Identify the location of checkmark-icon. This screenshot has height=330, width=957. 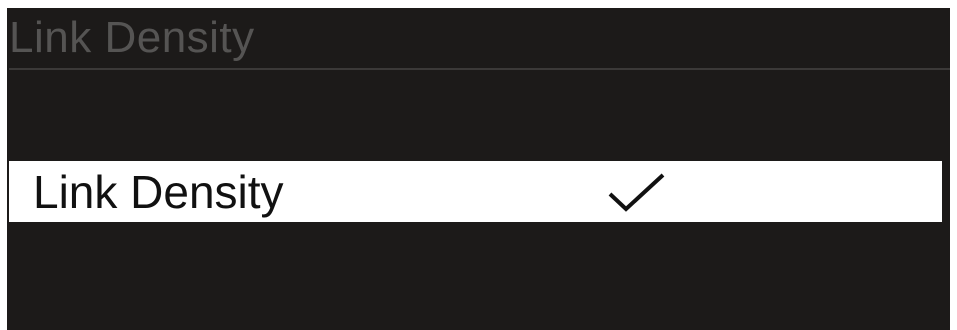
(636, 192).